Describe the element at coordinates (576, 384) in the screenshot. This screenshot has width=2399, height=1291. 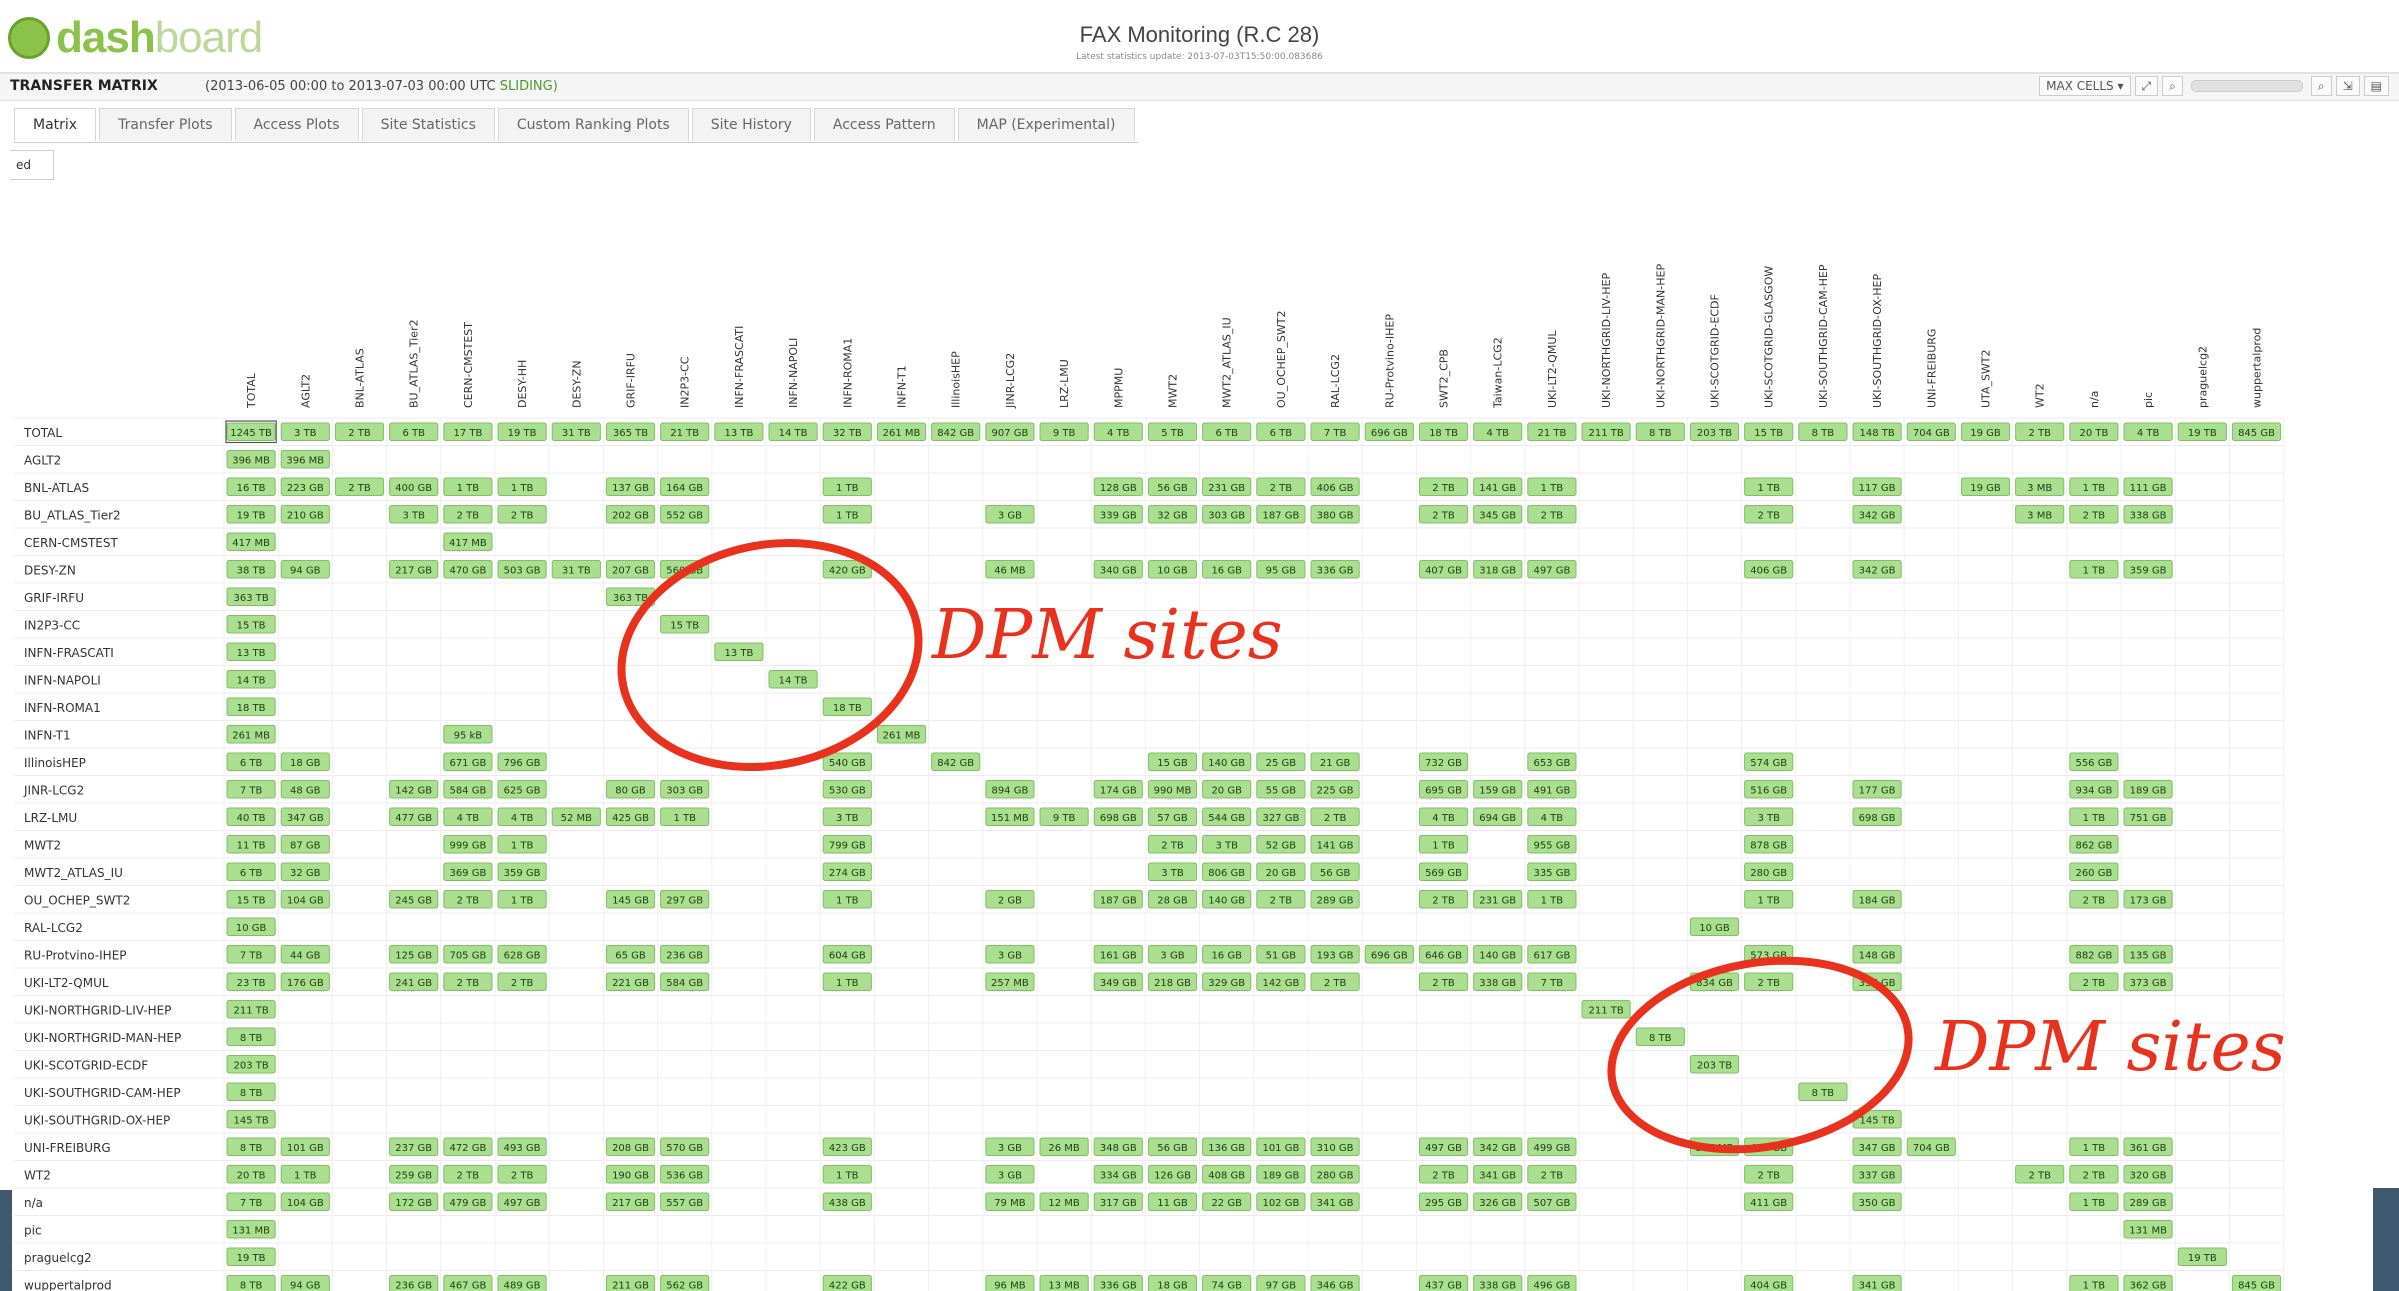
I see `column-header: DESY-ZN` at that location.